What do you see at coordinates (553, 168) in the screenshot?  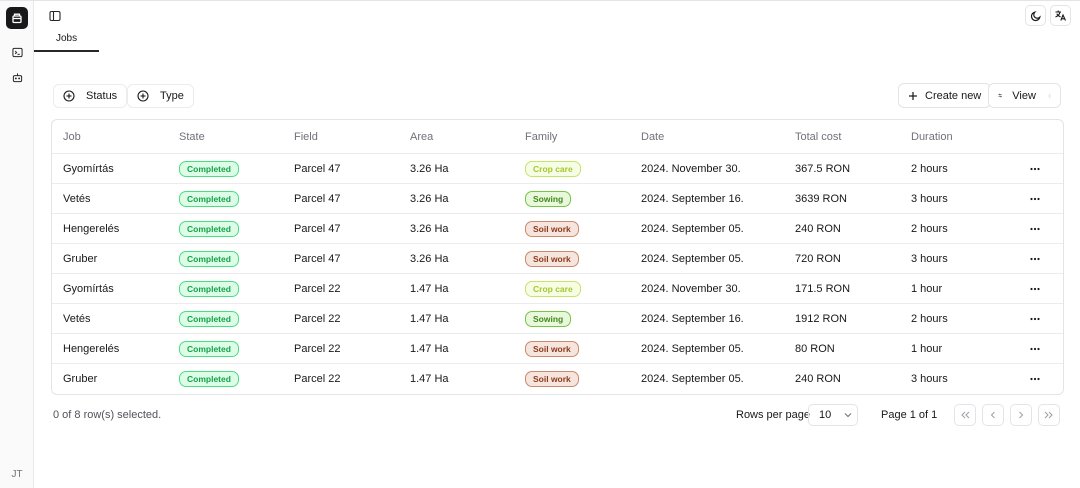 I see `family-cell: Crop care` at bounding box center [553, 168].